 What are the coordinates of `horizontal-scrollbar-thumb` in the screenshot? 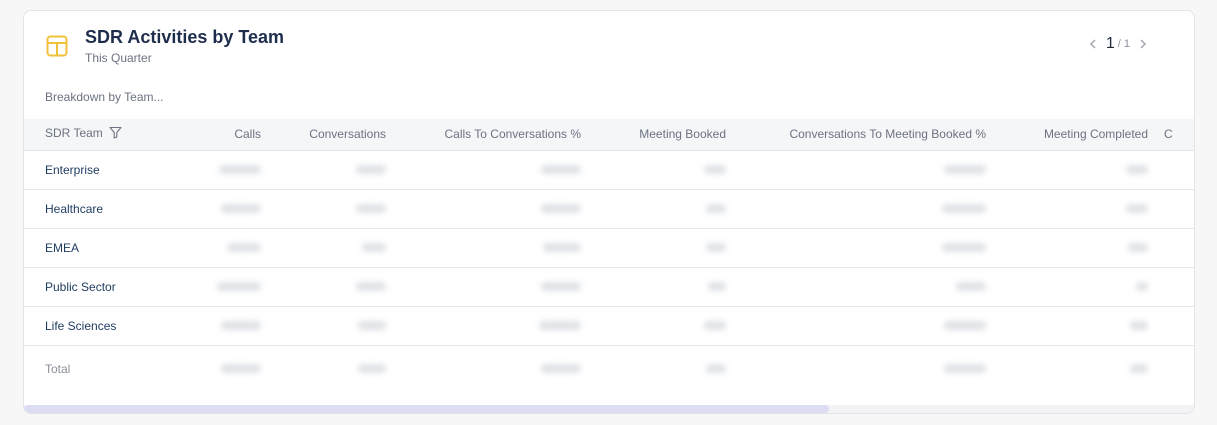 It's located at (426, 409).